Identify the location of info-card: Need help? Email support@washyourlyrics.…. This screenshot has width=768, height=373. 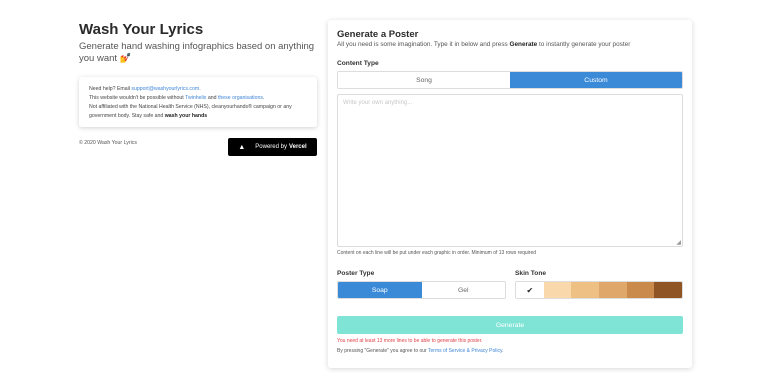
(198, 102).